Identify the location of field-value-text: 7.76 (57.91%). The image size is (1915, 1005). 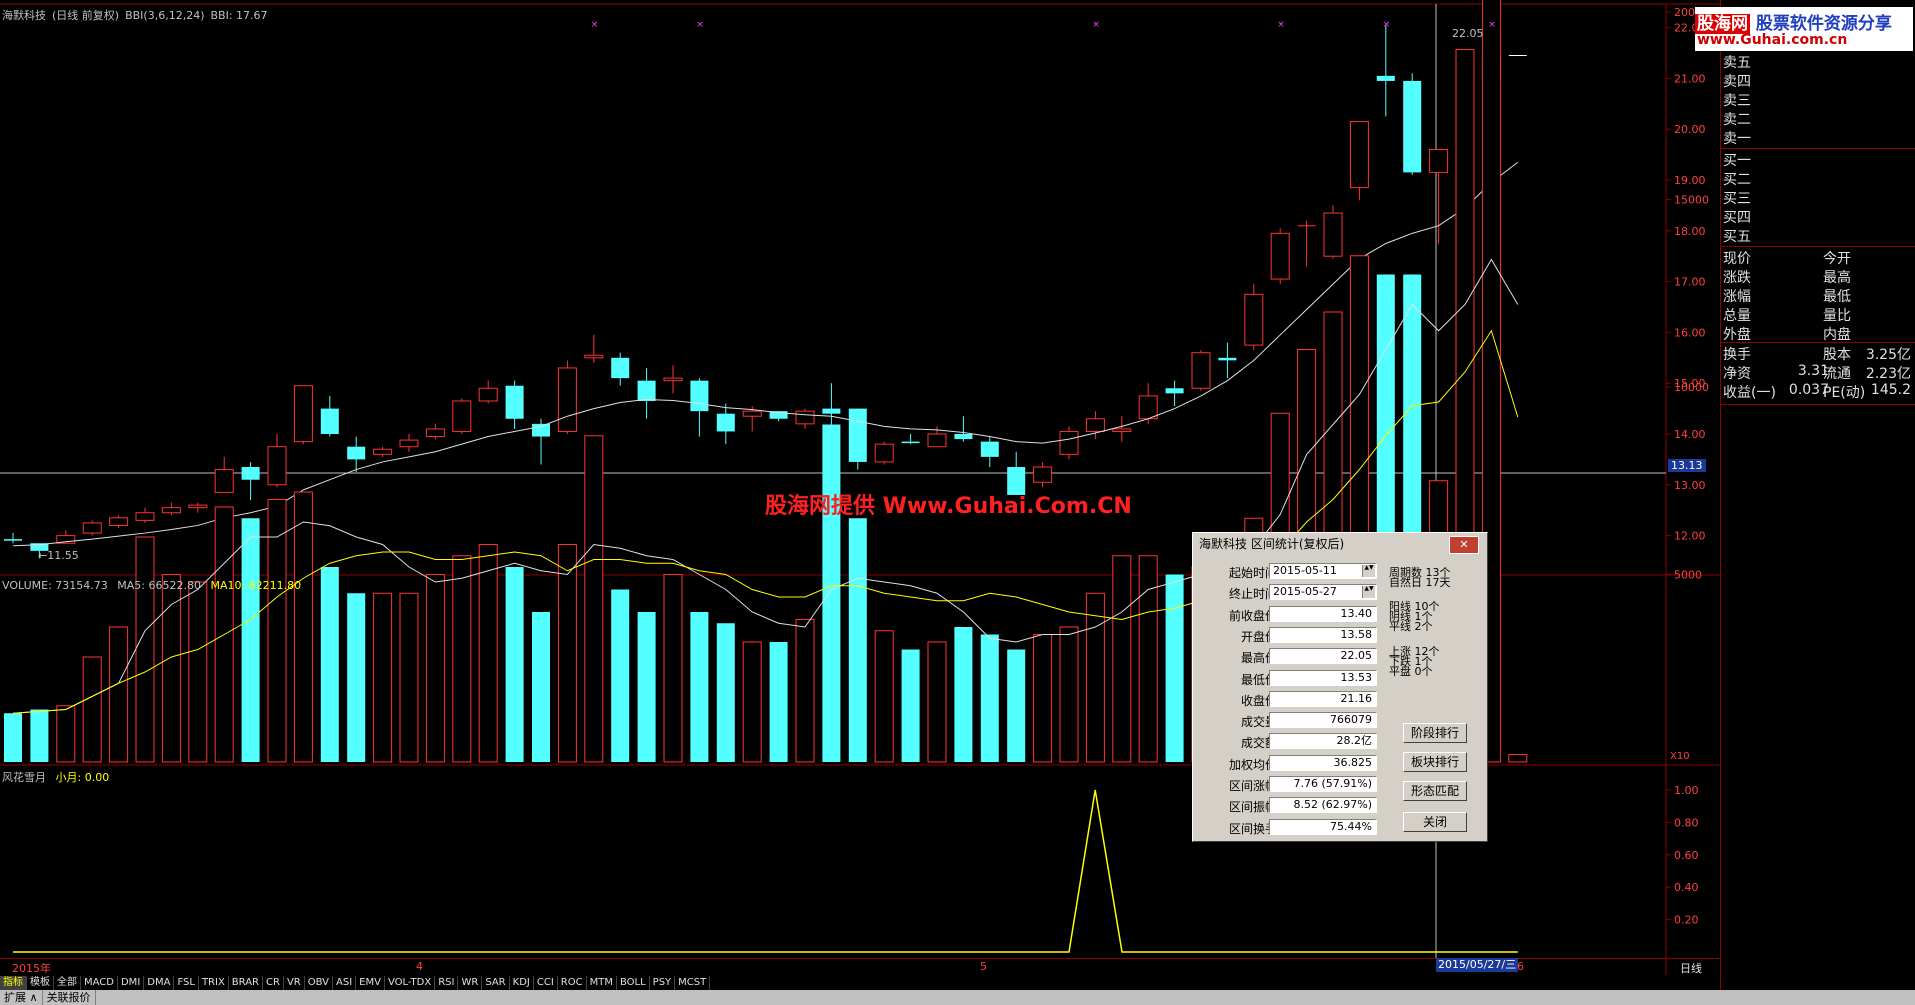
(1332, 783).